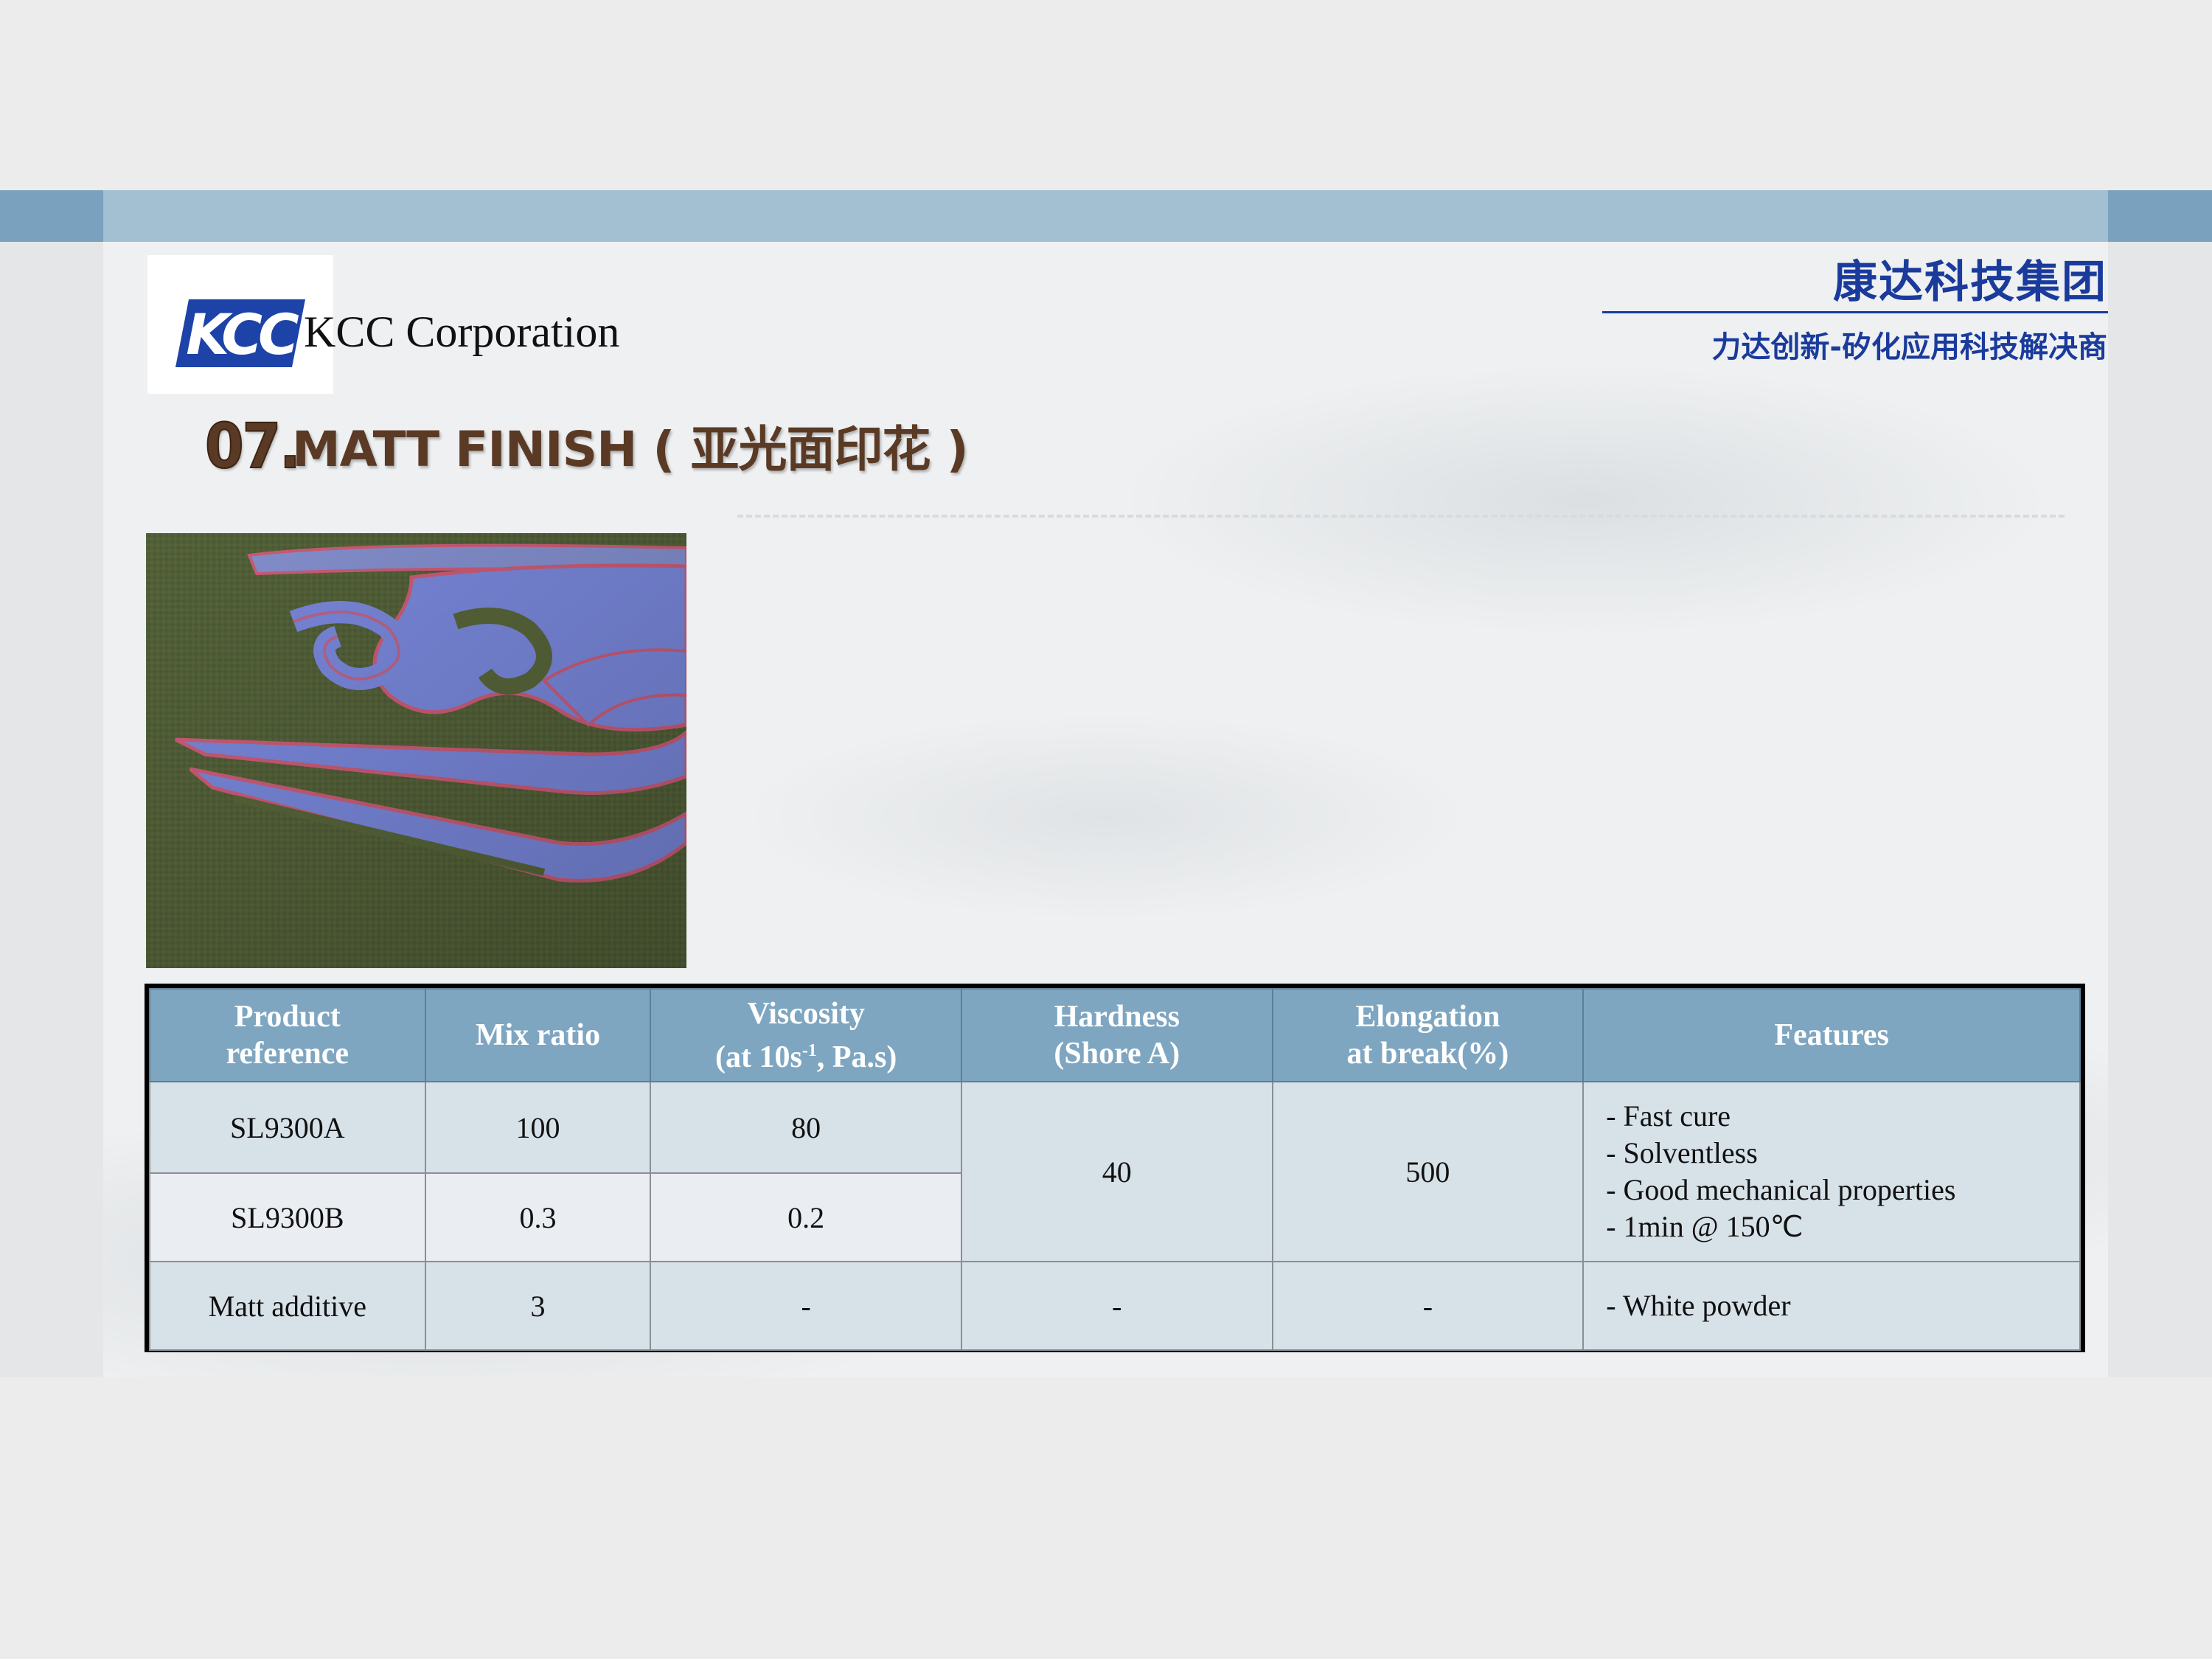 This screenshot has height=1659, width=2212. I want to click on cell-viscosity: 0.2, so click(806, 1217).